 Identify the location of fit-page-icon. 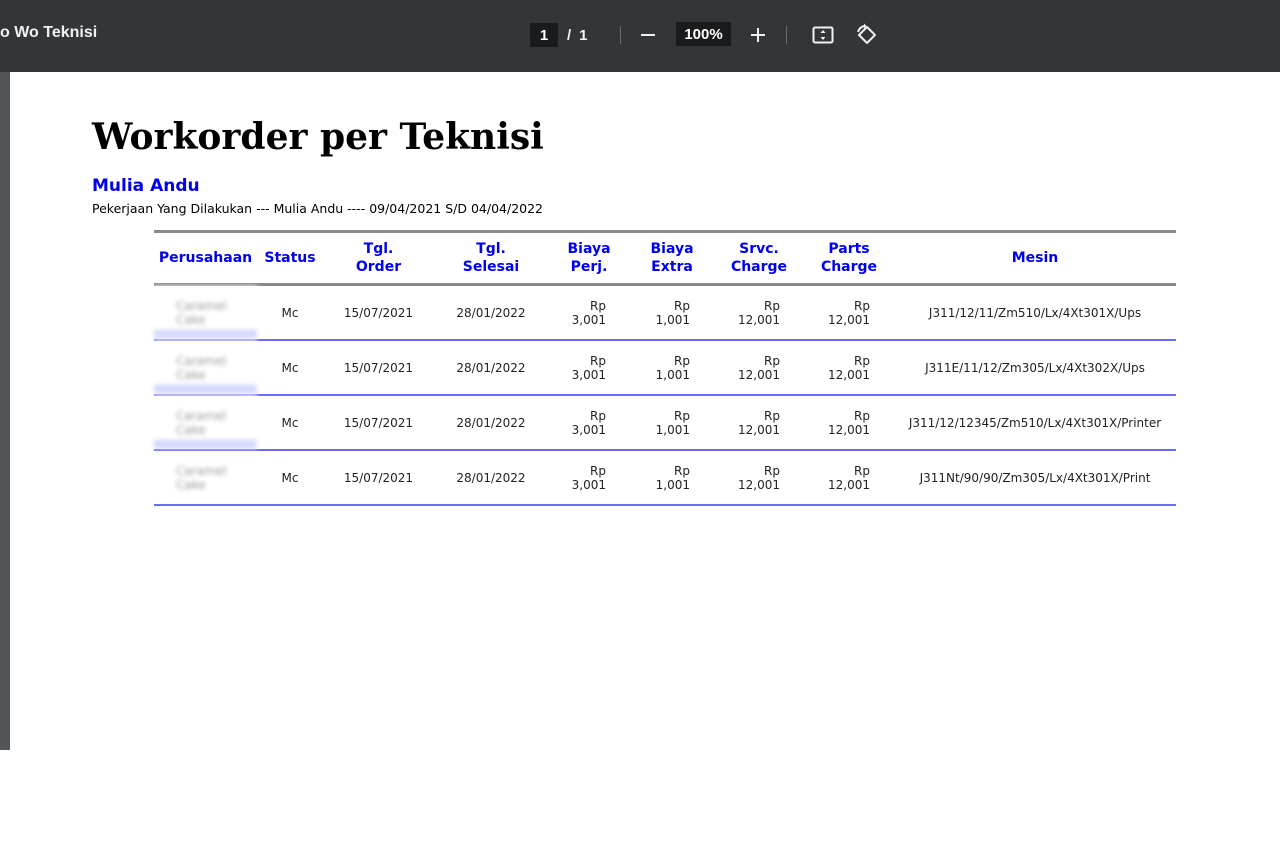
(823, 35).